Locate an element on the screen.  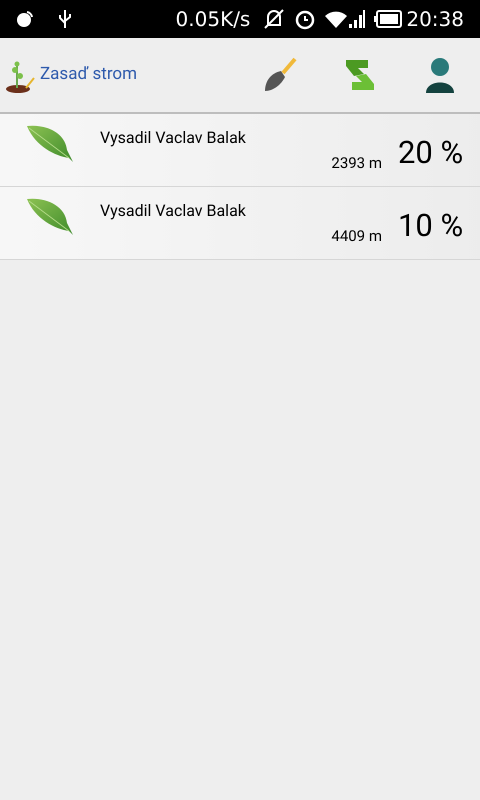
tree-list-item: Vysadil Vaclav Balak 2393 m 20 % is located at coordinates (240, 150).